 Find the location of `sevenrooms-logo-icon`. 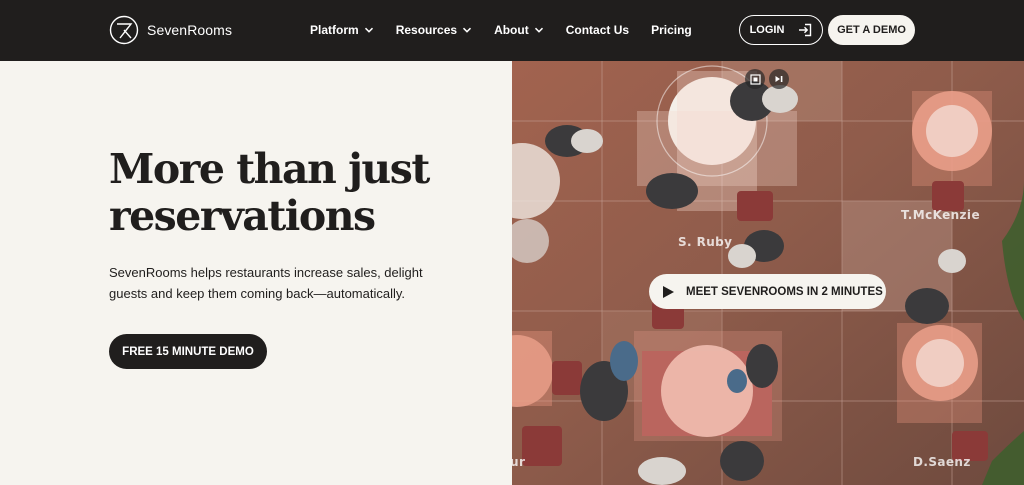

sevenrooms-logo-icon is located at coordinates (124, 30).